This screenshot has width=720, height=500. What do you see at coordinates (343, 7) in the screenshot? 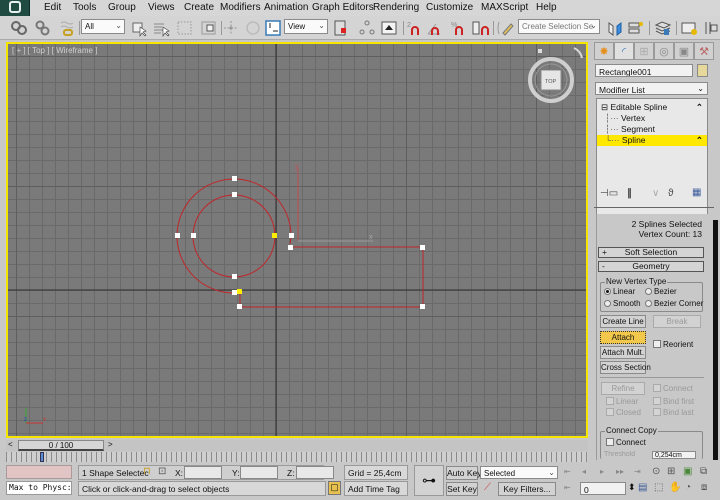
I see `menu-graph-editors: Graph Editors` at bounding box center [343, 7].